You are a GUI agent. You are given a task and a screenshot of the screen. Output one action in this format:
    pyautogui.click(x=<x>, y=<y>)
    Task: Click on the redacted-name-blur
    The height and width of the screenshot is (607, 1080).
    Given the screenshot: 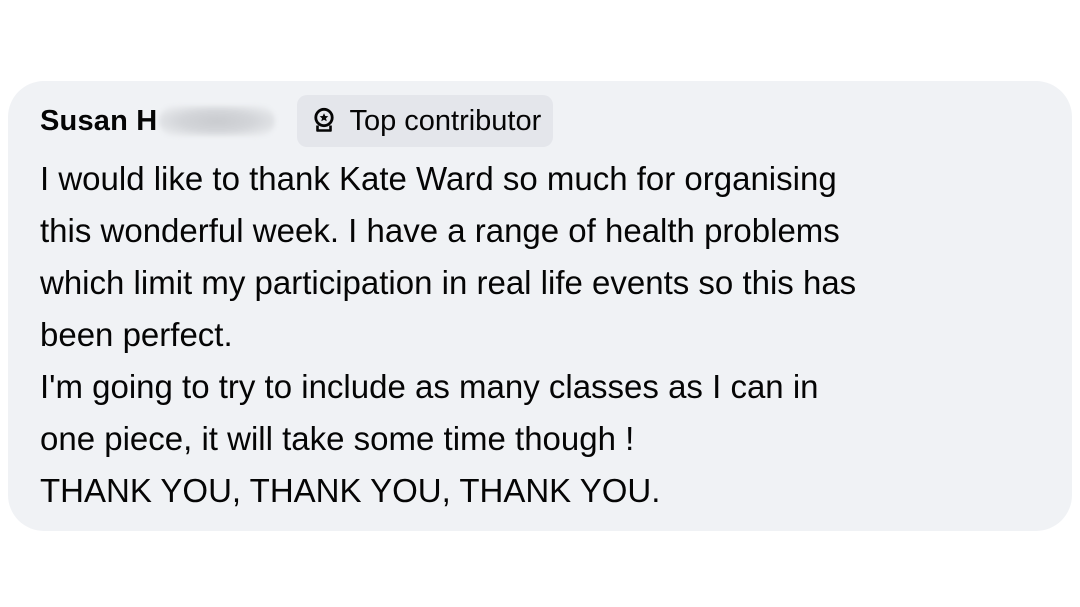 What is the action you would take?
    pyautogui.click(x=217, y=121)
    